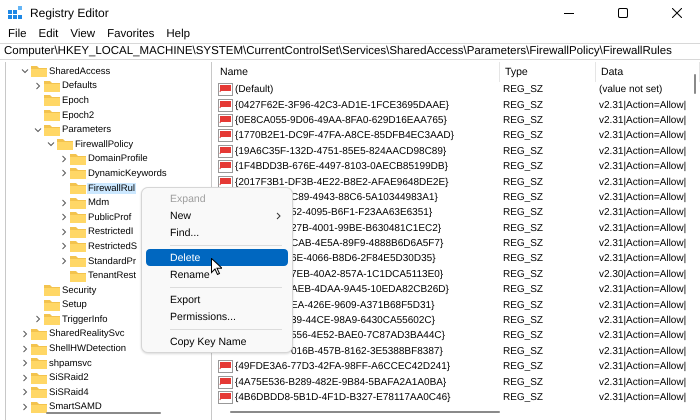  I want to click on tree-item: TenantRest, so click(112, 276).